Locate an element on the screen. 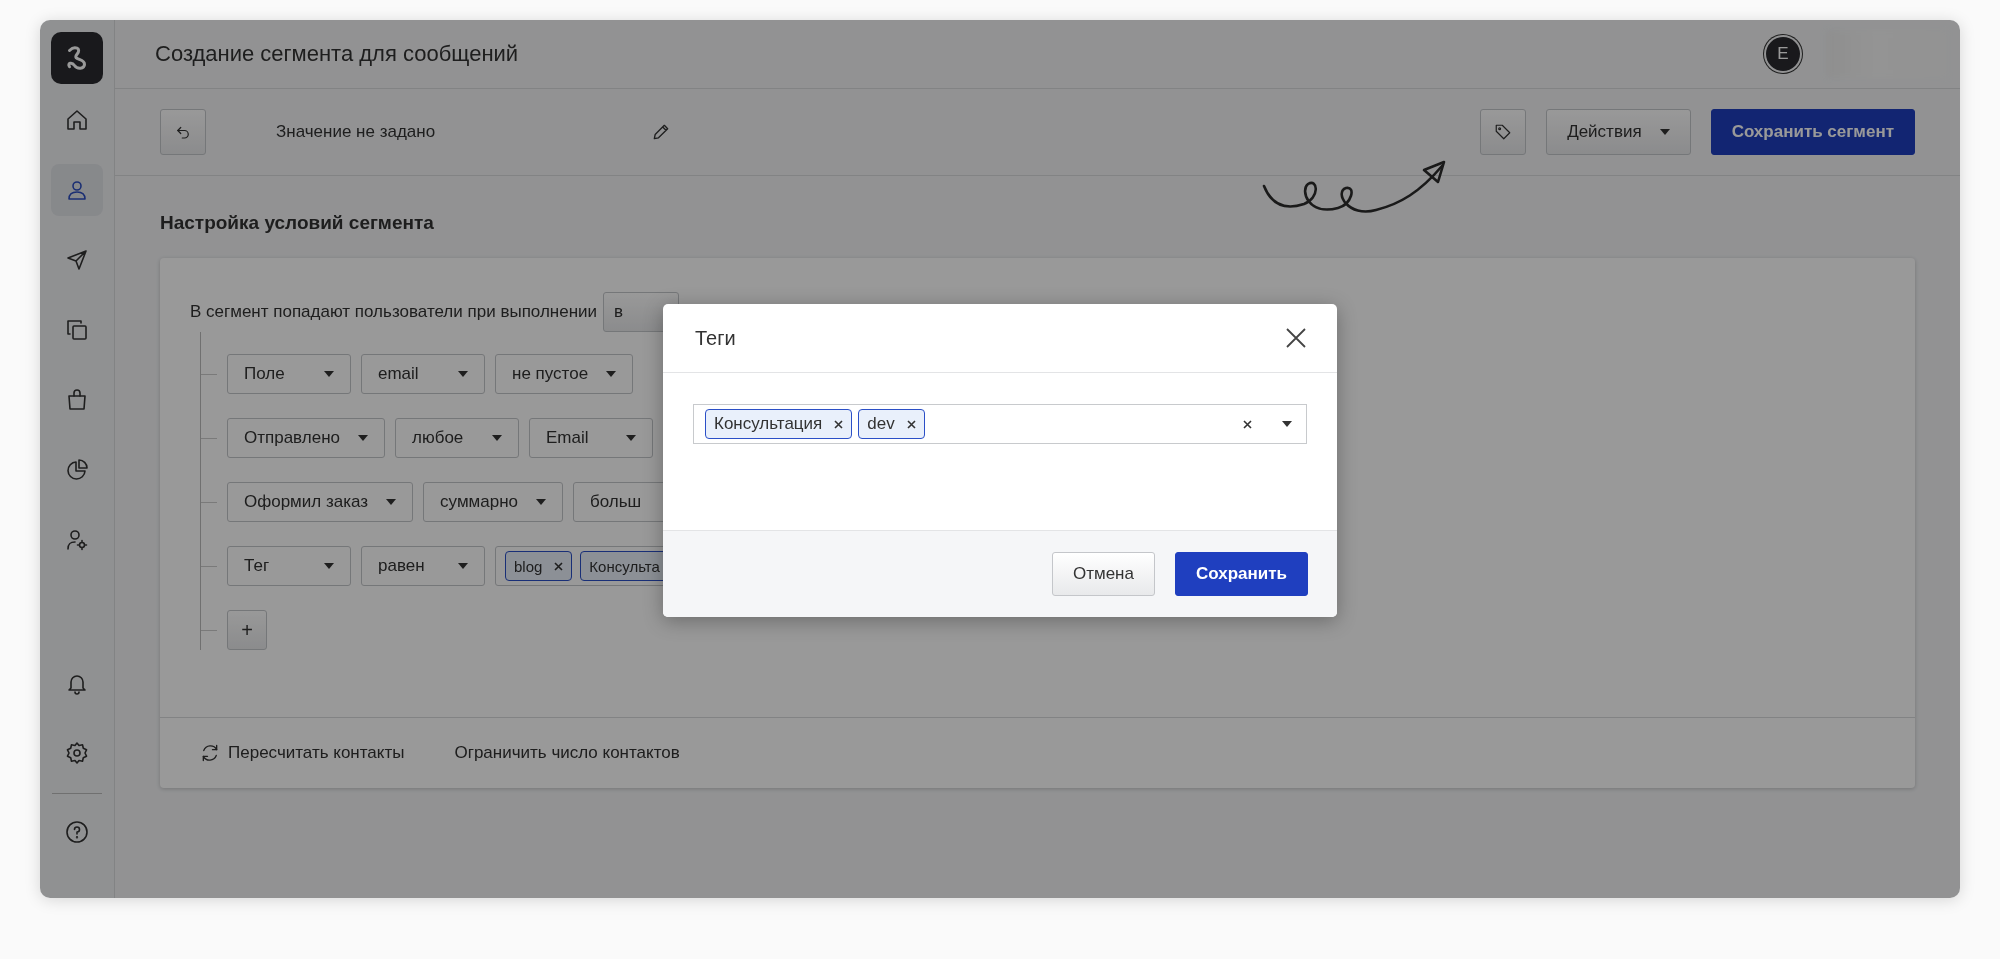  add-condition-button: + is located at coordinates (247, 630).